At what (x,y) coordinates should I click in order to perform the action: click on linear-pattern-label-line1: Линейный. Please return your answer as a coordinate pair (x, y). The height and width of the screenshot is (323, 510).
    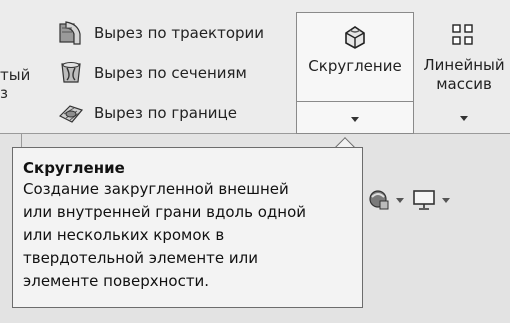
    Looking at the image, I should click on (464, 65).